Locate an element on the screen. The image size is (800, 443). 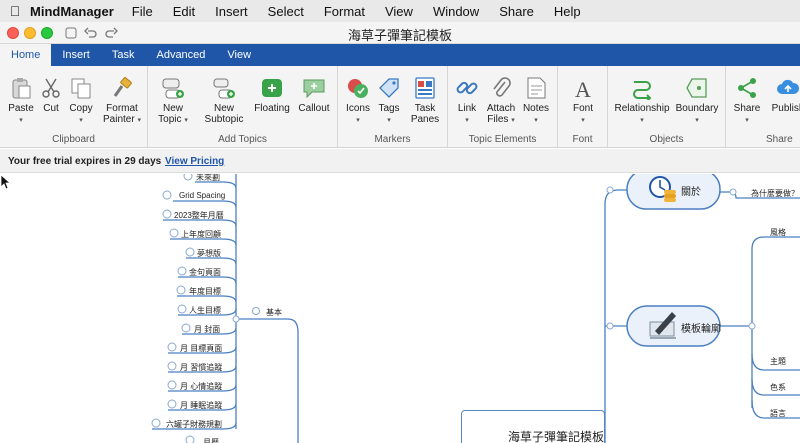
link-icon is located at coordinates (467, 88).